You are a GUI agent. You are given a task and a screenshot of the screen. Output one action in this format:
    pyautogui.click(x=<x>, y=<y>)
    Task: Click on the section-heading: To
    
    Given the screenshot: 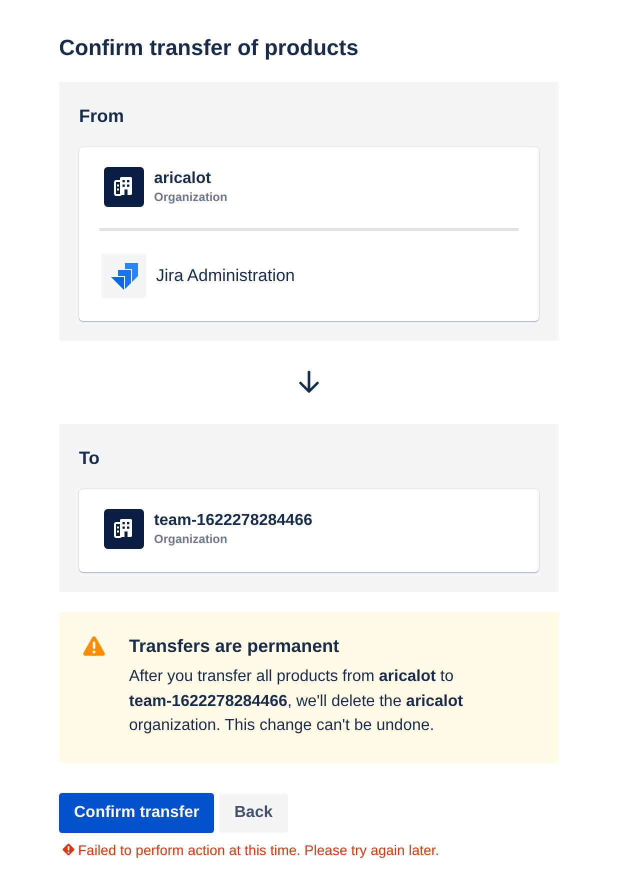 What is the action you would take?
    pyautogui.click(x=90, y=458)
    